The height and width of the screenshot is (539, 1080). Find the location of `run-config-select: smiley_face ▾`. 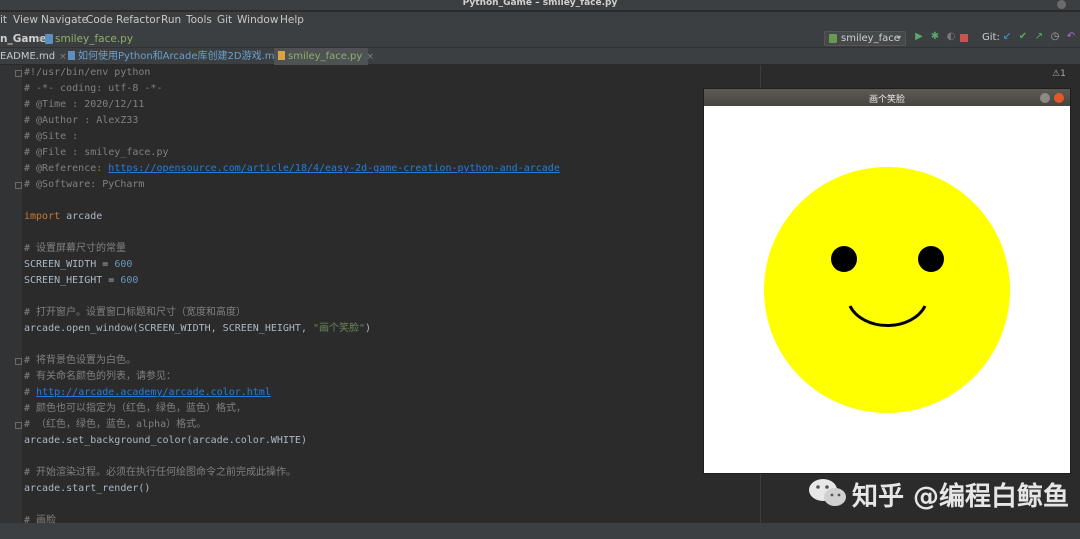

run-config-select: smiley_face ▾ is located at coordinates (865, 38).